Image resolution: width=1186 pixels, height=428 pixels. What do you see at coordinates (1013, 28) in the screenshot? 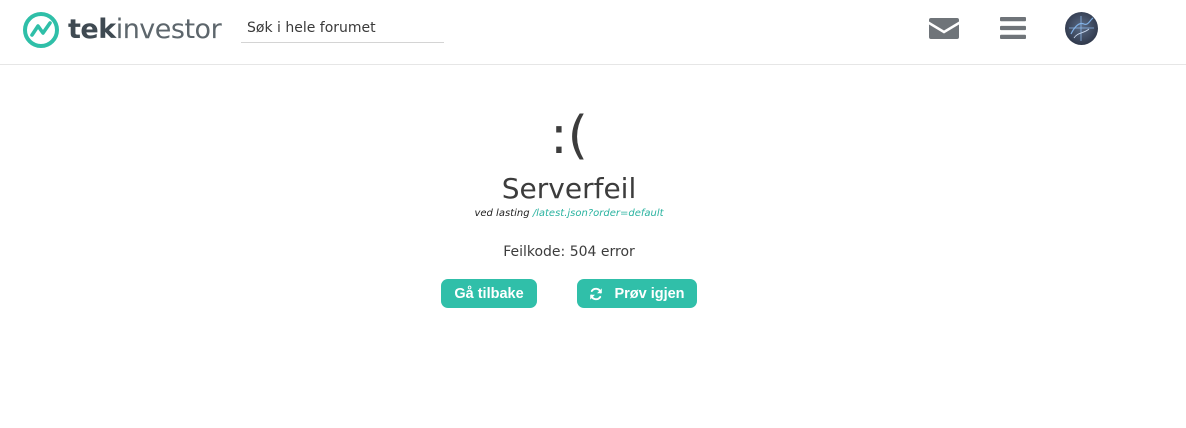
I see `hamburger-menu-icon` at bounding box center [1013, 28].